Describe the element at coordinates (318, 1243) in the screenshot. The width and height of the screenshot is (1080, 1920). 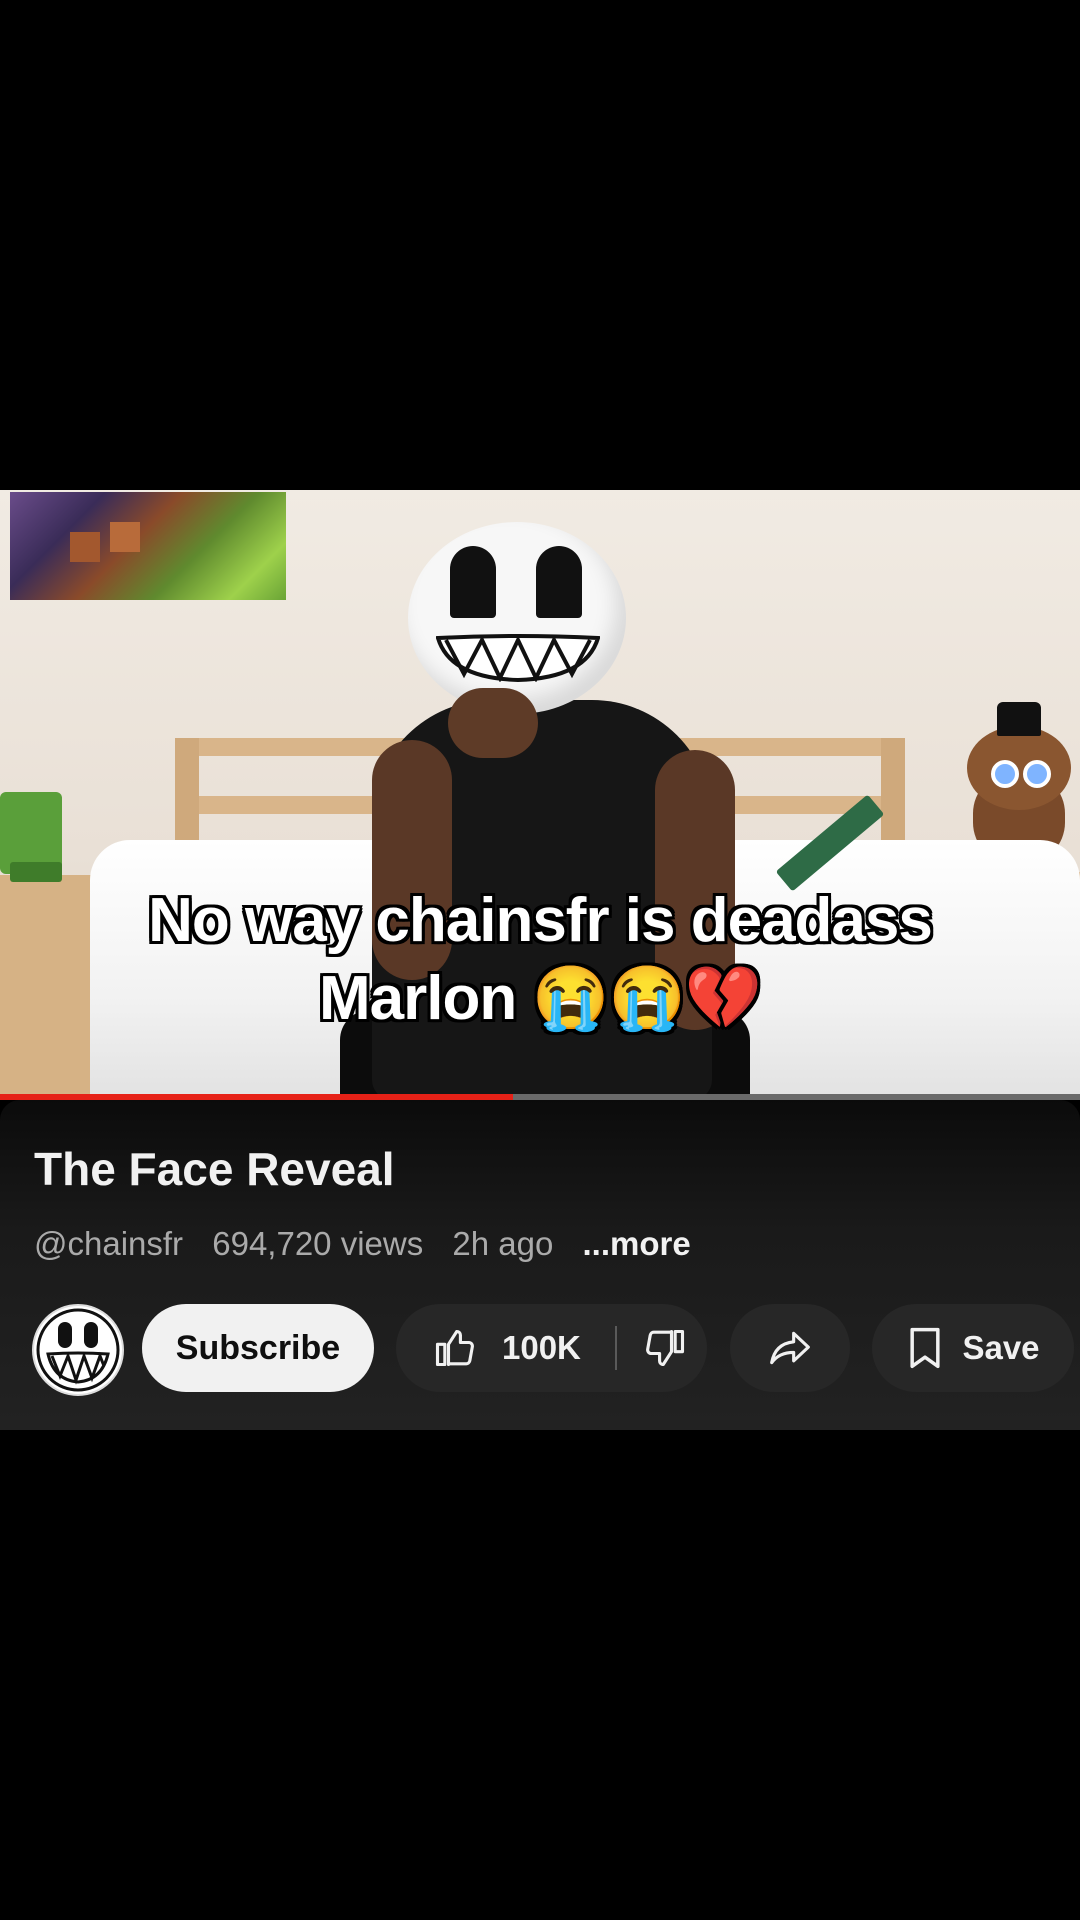
I see `view-count: 694,720 views` at that location.